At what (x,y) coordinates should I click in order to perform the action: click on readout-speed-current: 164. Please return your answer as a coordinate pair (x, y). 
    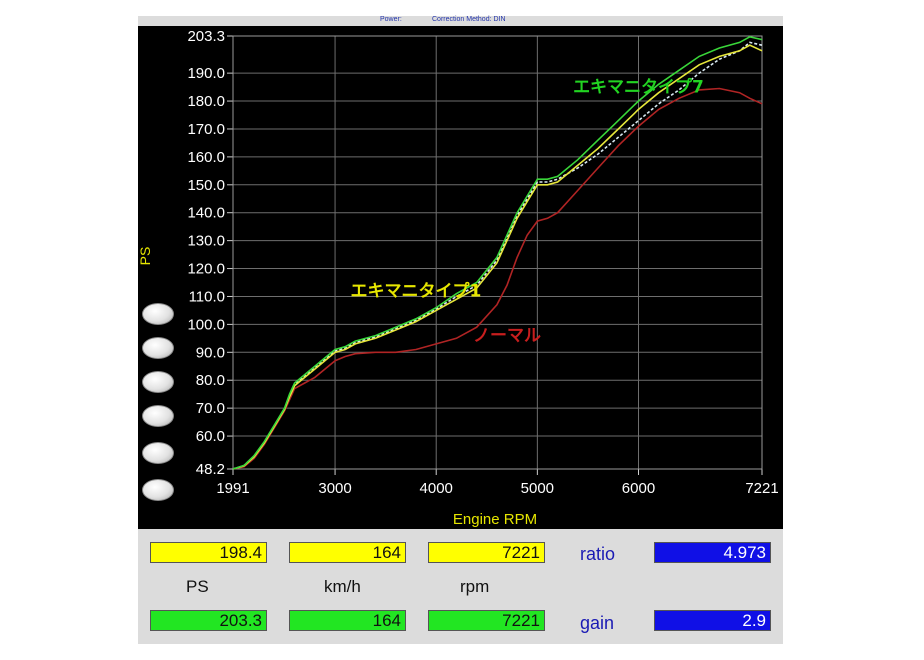
    Looking at the image, I should click on (347, 552).